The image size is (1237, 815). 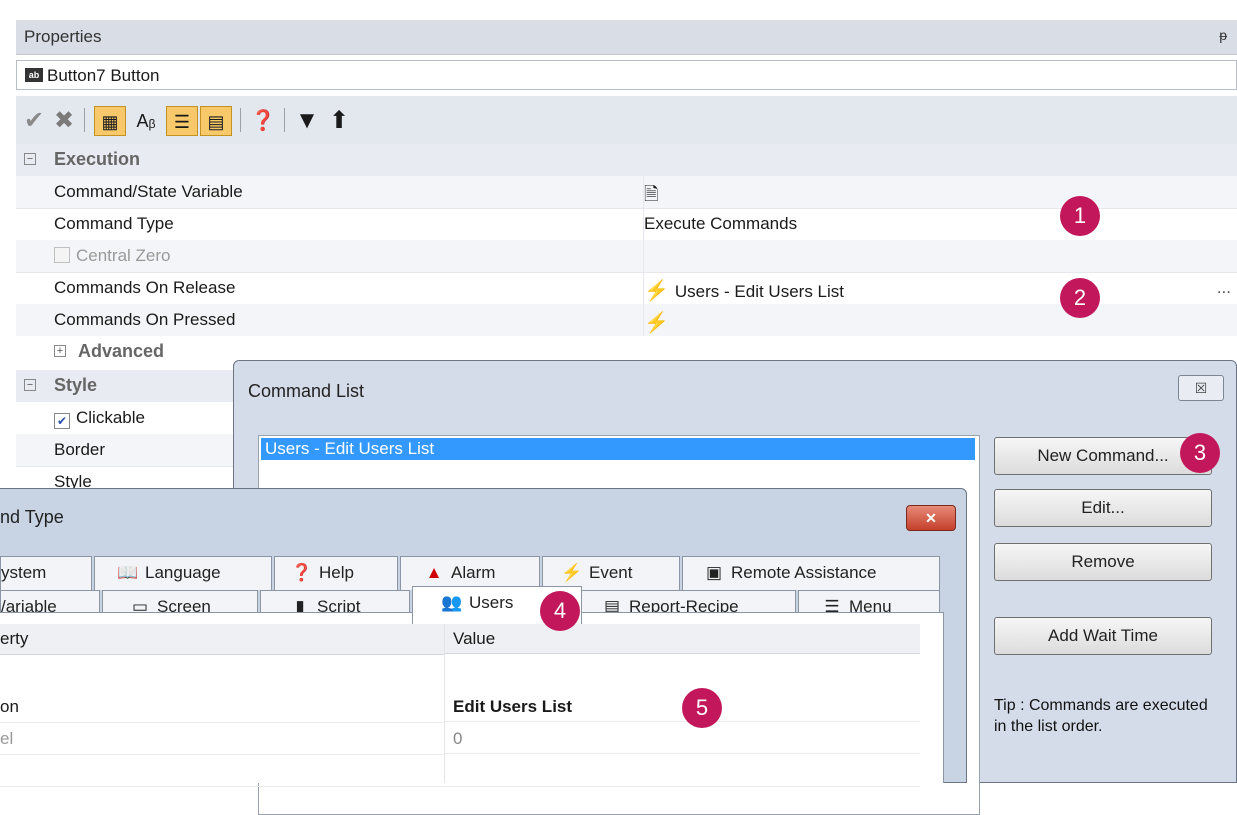 What do you see at coordinates (336, 573) in the screenshot?
I see `tab-help: ❓ Help` at bounding box center [336, 573].